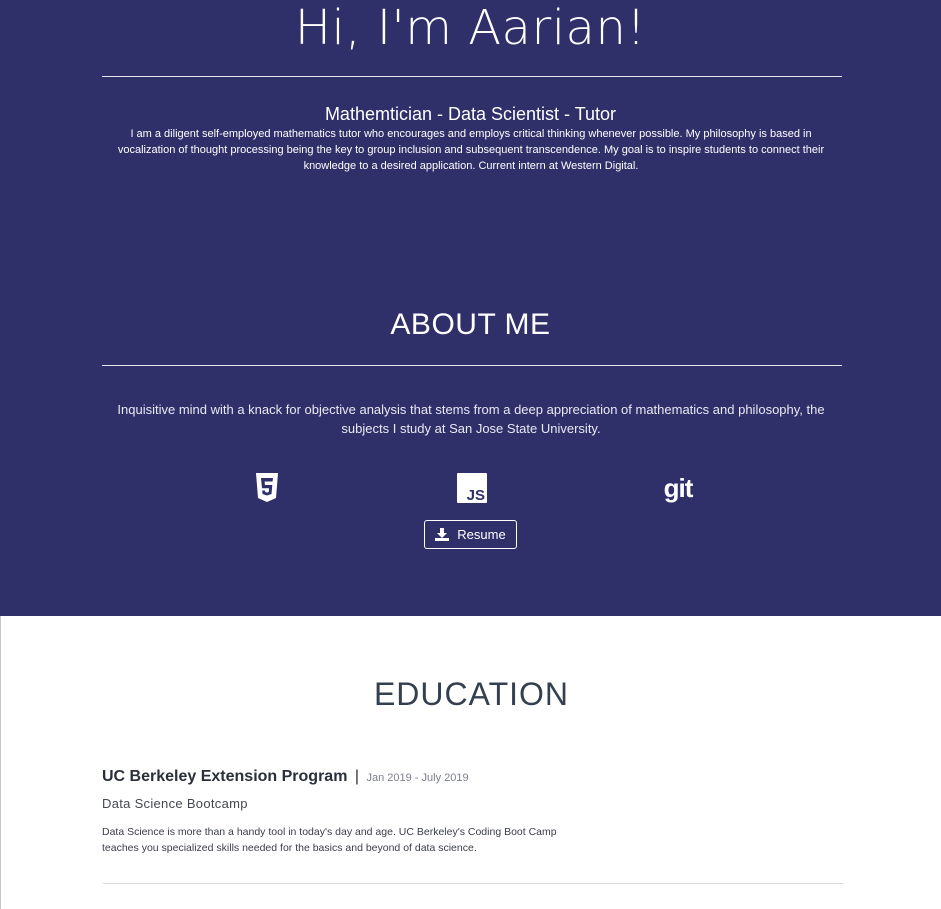 The height and width of the screenshot is (909, 941). I want to click on resume-button-label: Resume, so click(481, 534).